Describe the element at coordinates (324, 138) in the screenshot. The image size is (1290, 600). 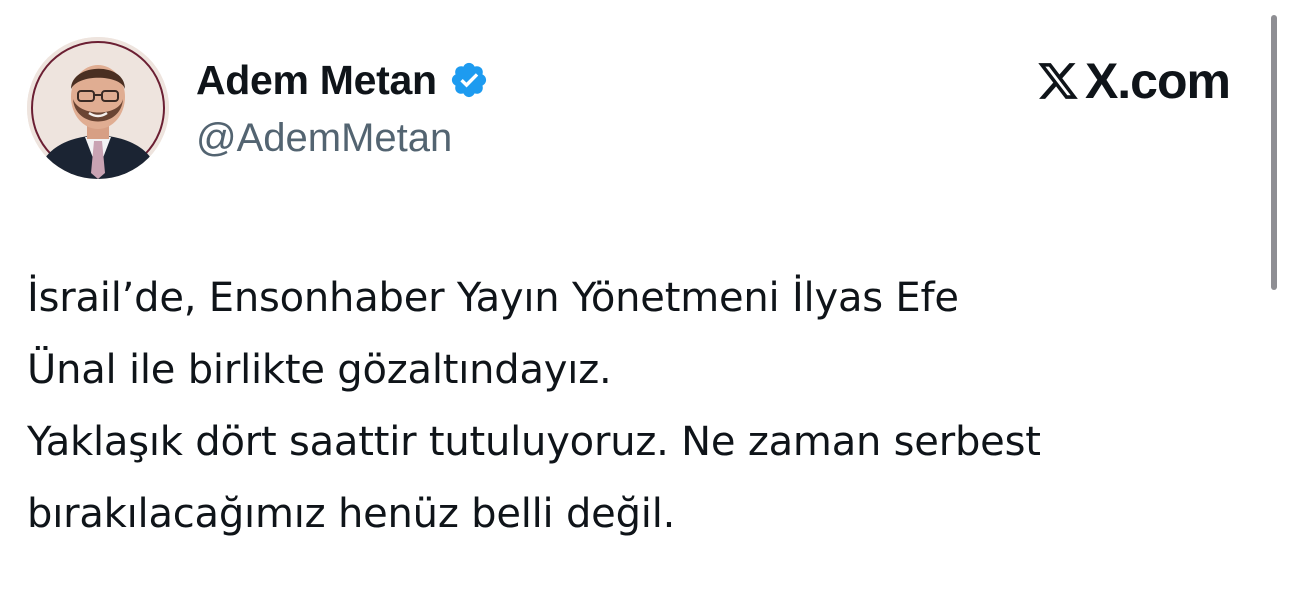
I see `author-handle: @AdemMetan` at that location.